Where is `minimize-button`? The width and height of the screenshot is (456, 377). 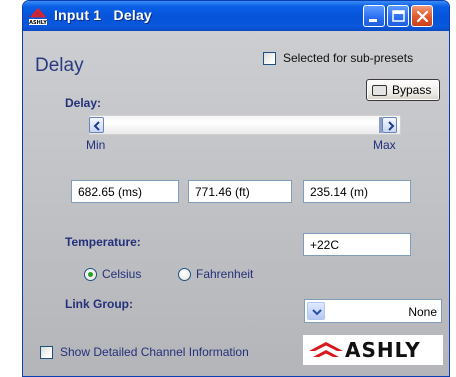 minimize-button is located at coordinates (374, 16).